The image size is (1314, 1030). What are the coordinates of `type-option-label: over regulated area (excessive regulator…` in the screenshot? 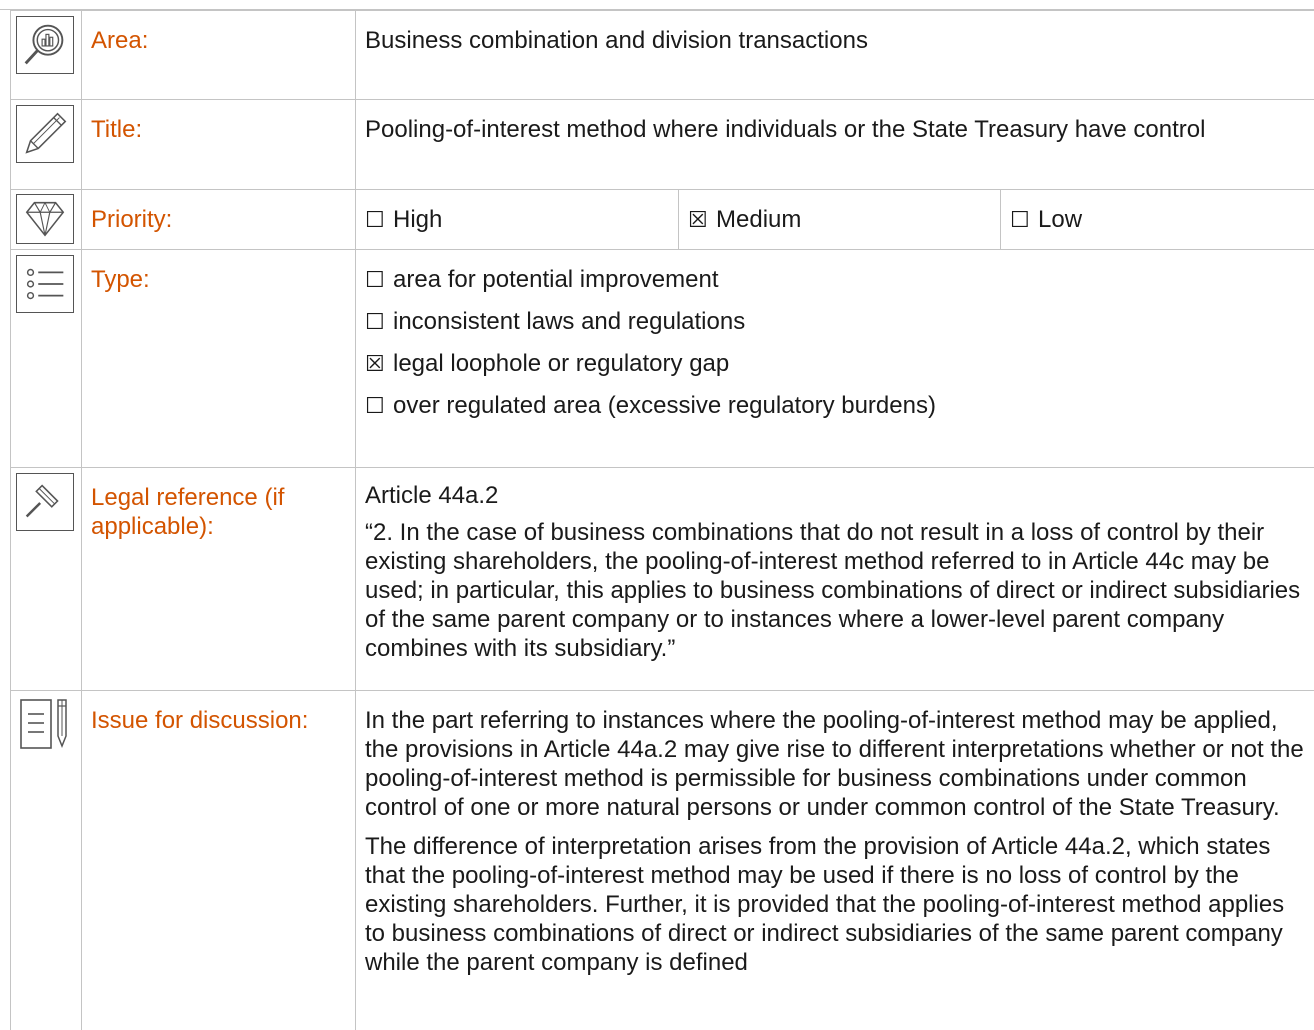 It's located at (664, 405).